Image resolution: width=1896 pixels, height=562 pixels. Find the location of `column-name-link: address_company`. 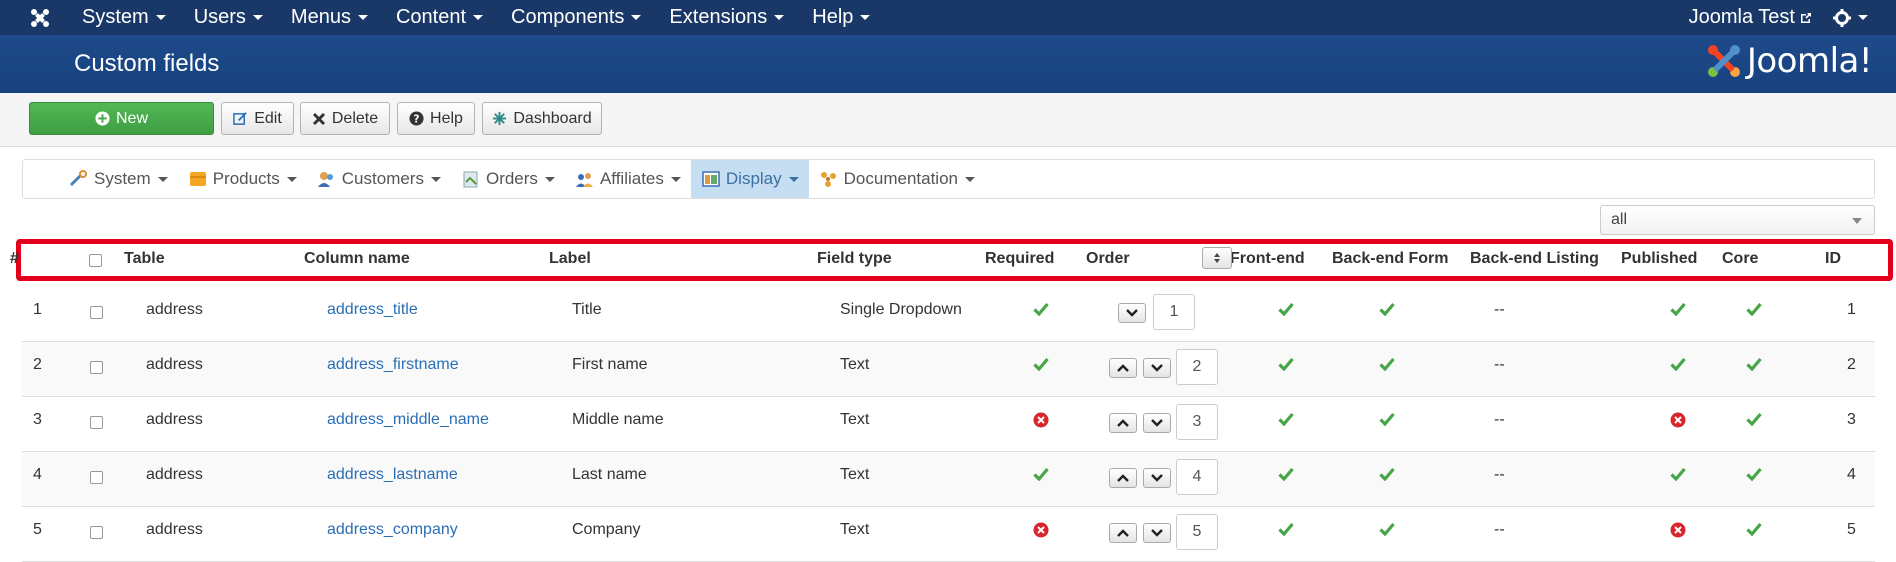

column-name-link: address_company is located at coordinates (392, 530).